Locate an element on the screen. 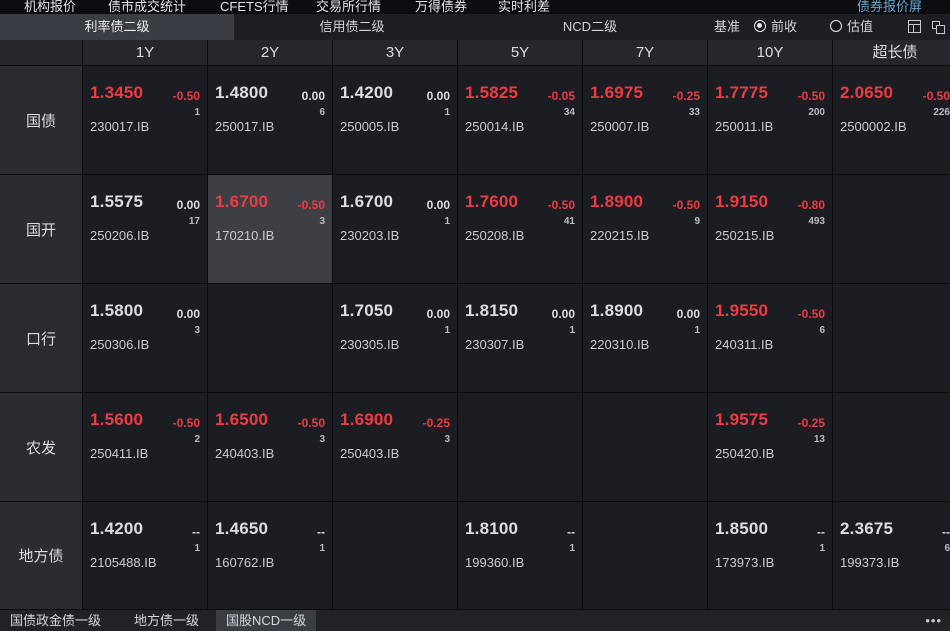  quote-cell-exim-7y: 1.8900 0.00 1 220310.IB is located at coordinates (644, 337).